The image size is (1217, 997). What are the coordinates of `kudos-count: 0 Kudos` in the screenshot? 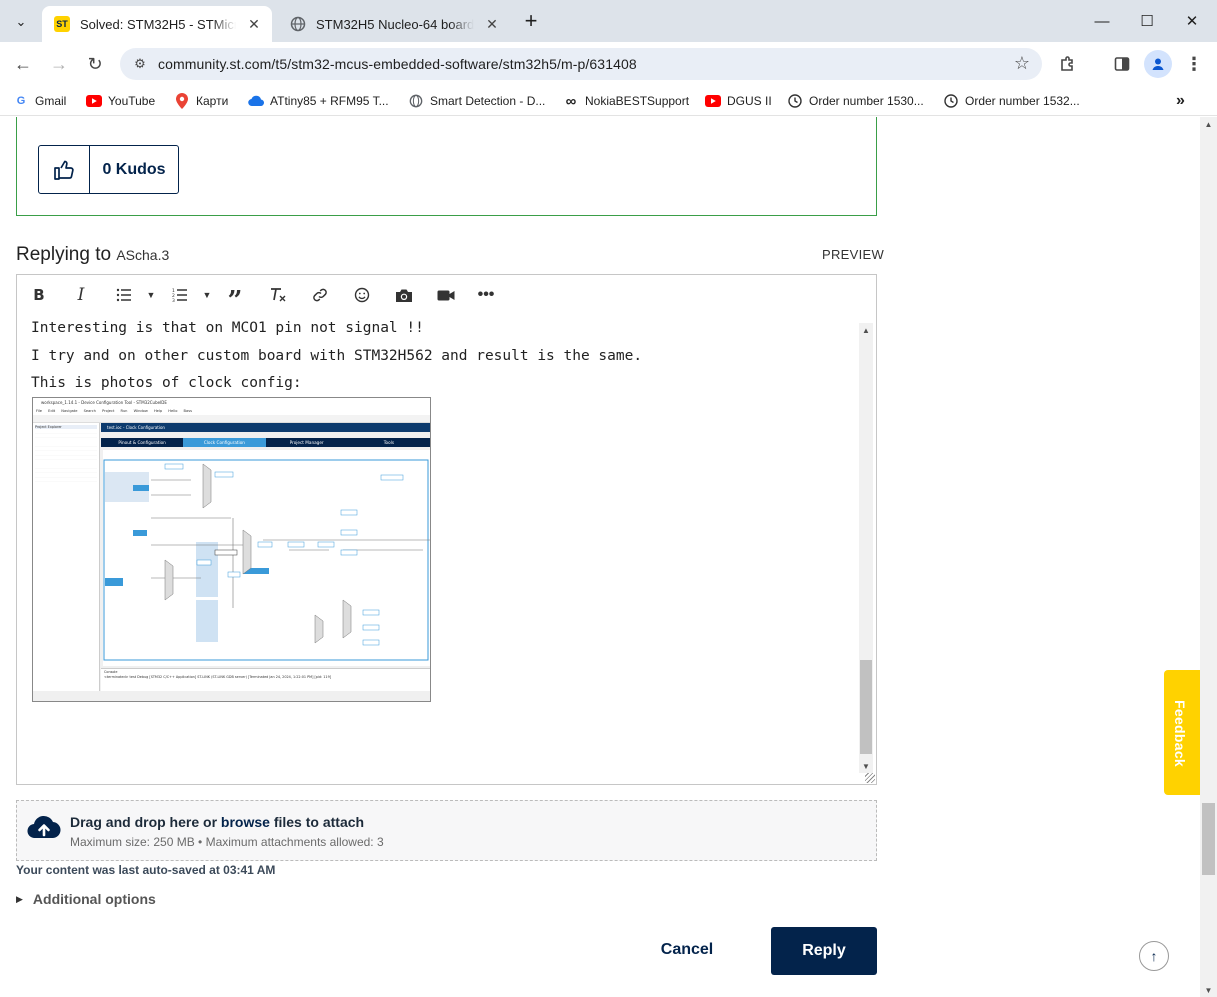 It's located at (134, 169).